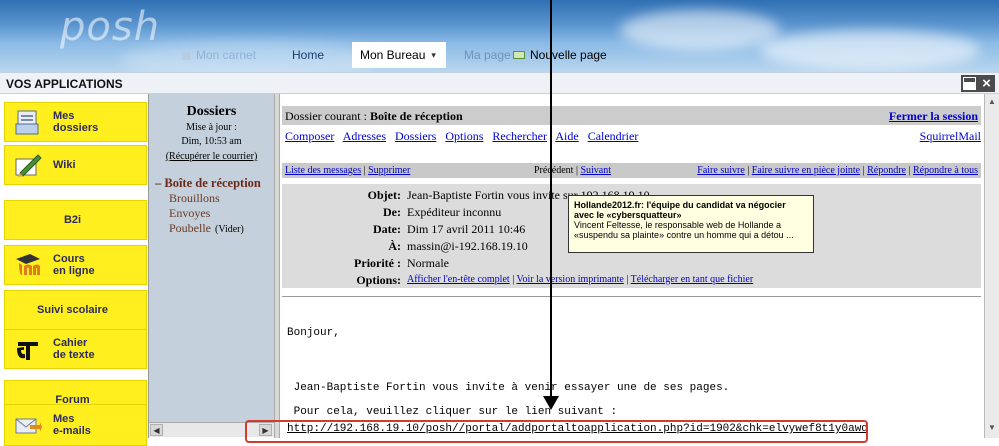 This screenshot has width=999, height=446. I want to click on app-suivi-scolaire: Suivi scolaire, so click(75, 310).